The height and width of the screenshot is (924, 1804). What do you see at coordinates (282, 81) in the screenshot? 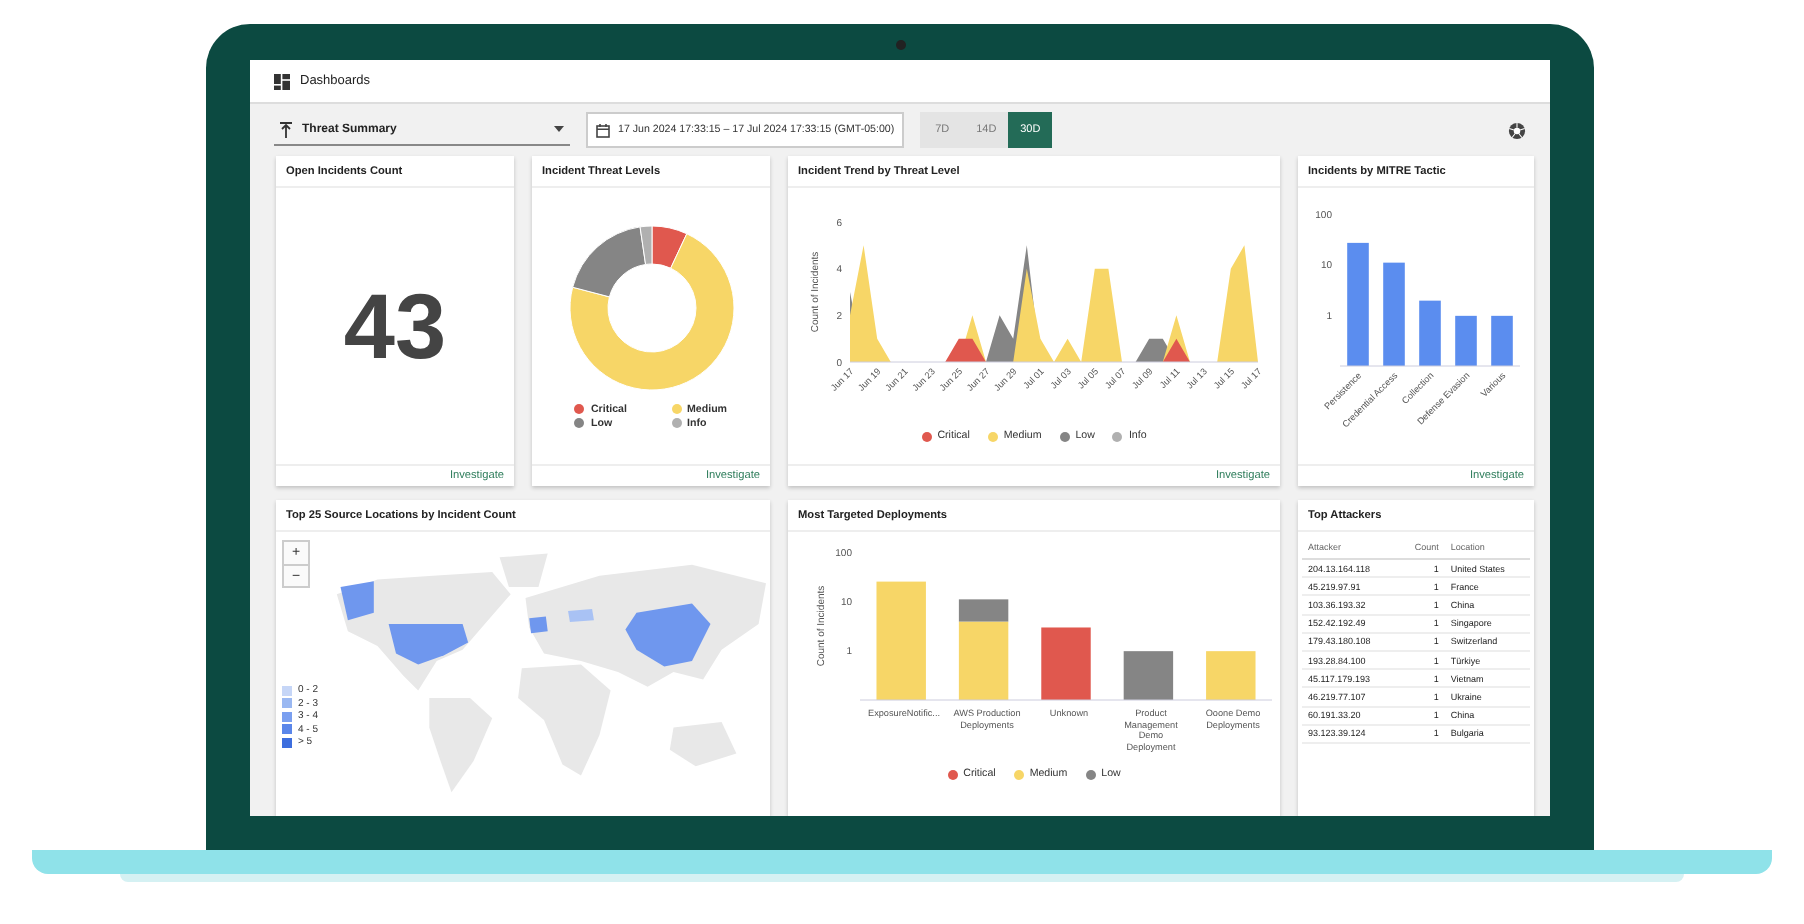
I see `dashboard-icon` at bounding box center [282, 81].